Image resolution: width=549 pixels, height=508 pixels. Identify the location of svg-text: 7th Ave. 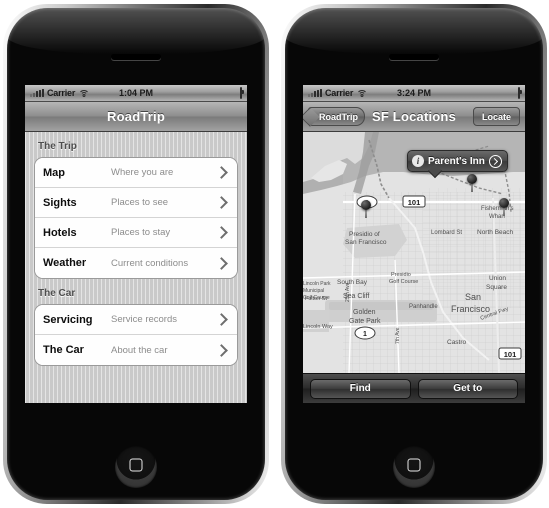
(398, 335).